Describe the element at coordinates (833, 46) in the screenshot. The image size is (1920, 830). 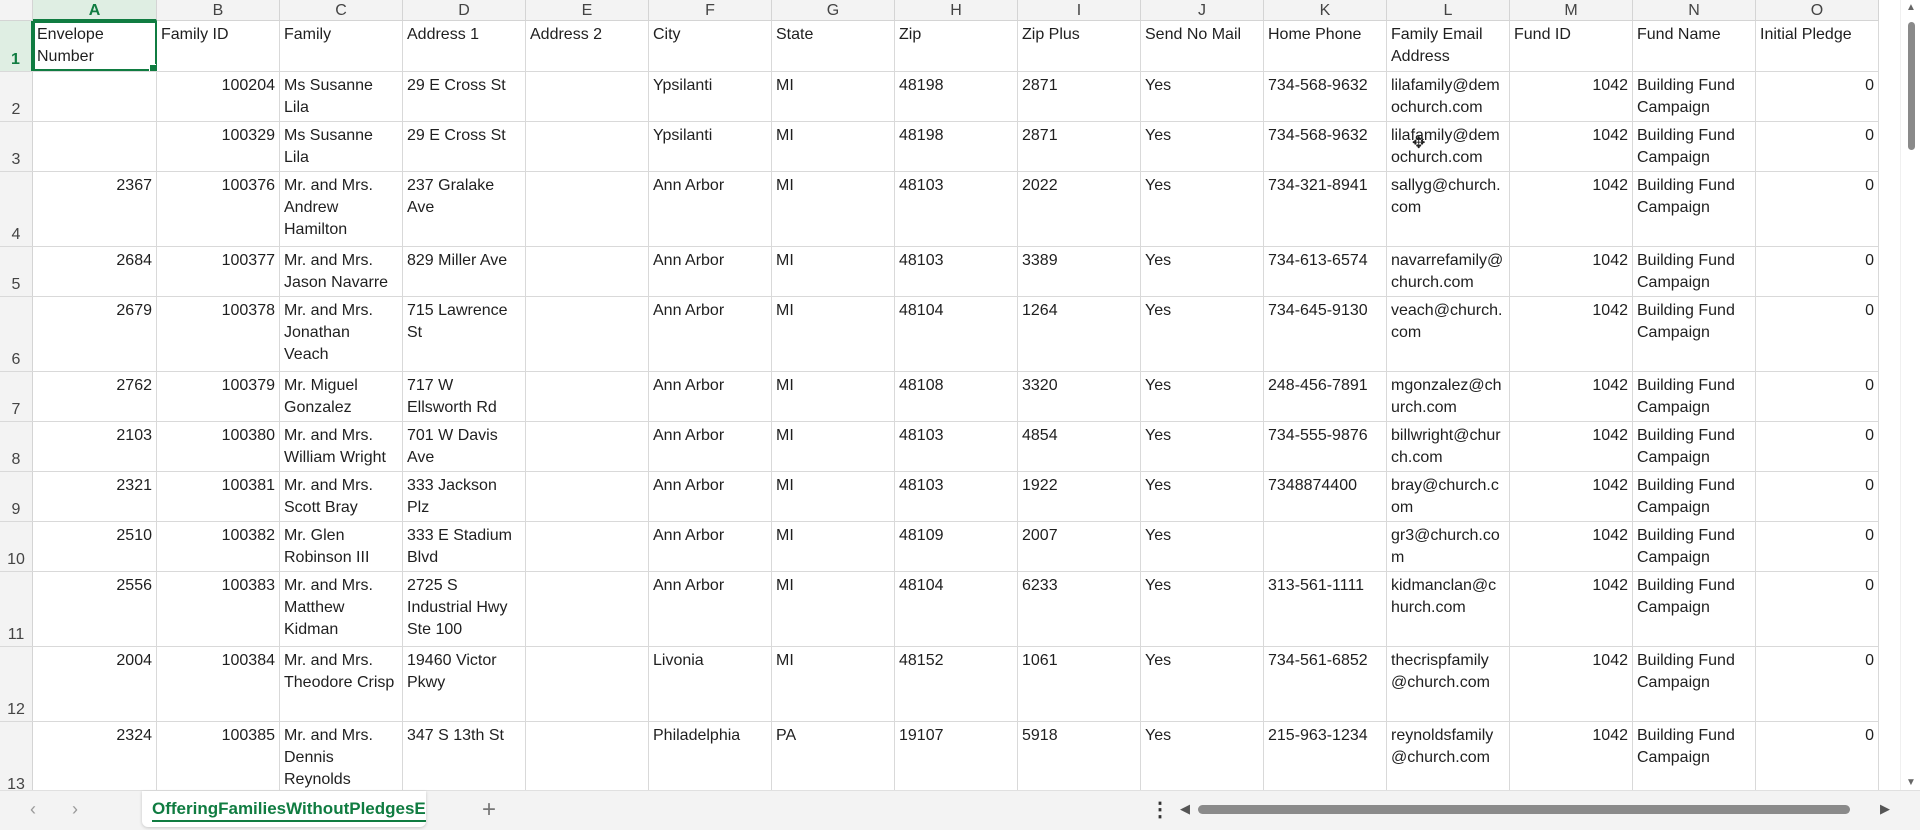
I see `cell-g1: State` at that location.